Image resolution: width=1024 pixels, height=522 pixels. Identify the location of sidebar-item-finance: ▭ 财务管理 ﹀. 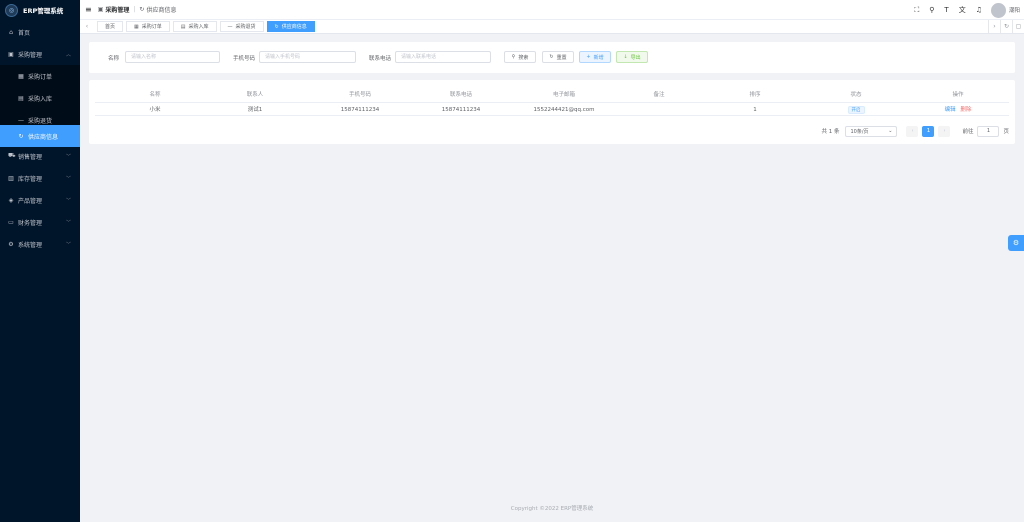
(40, 222).